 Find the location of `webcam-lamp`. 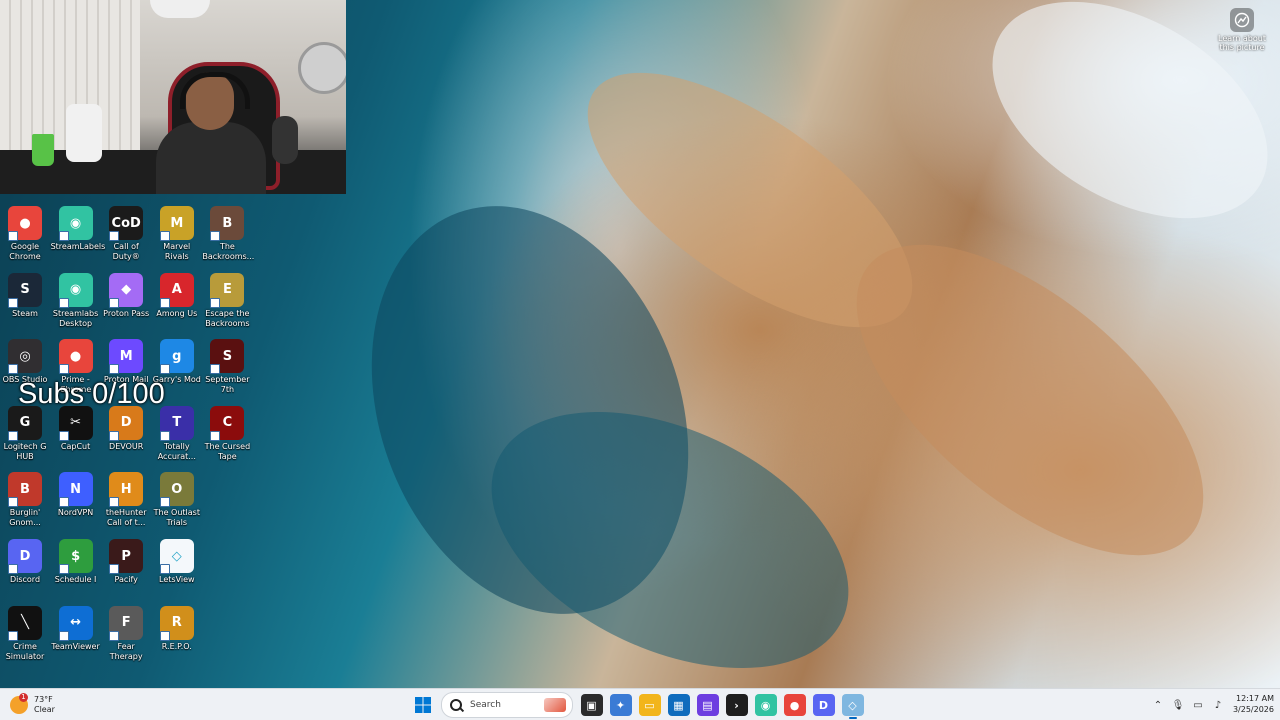

webcam-lamp is located at coordinates (180, 9).